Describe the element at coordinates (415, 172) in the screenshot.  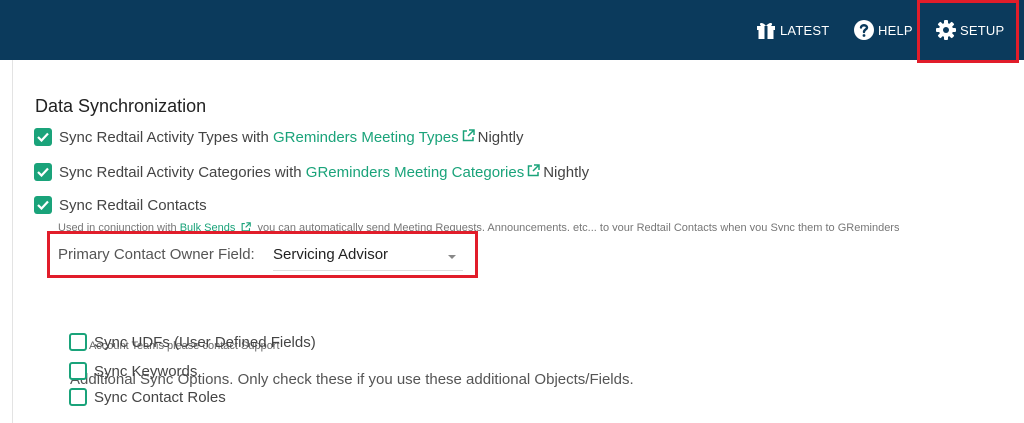
I see `meeting-categories-link: GReminders Meeting Categories` at that location.